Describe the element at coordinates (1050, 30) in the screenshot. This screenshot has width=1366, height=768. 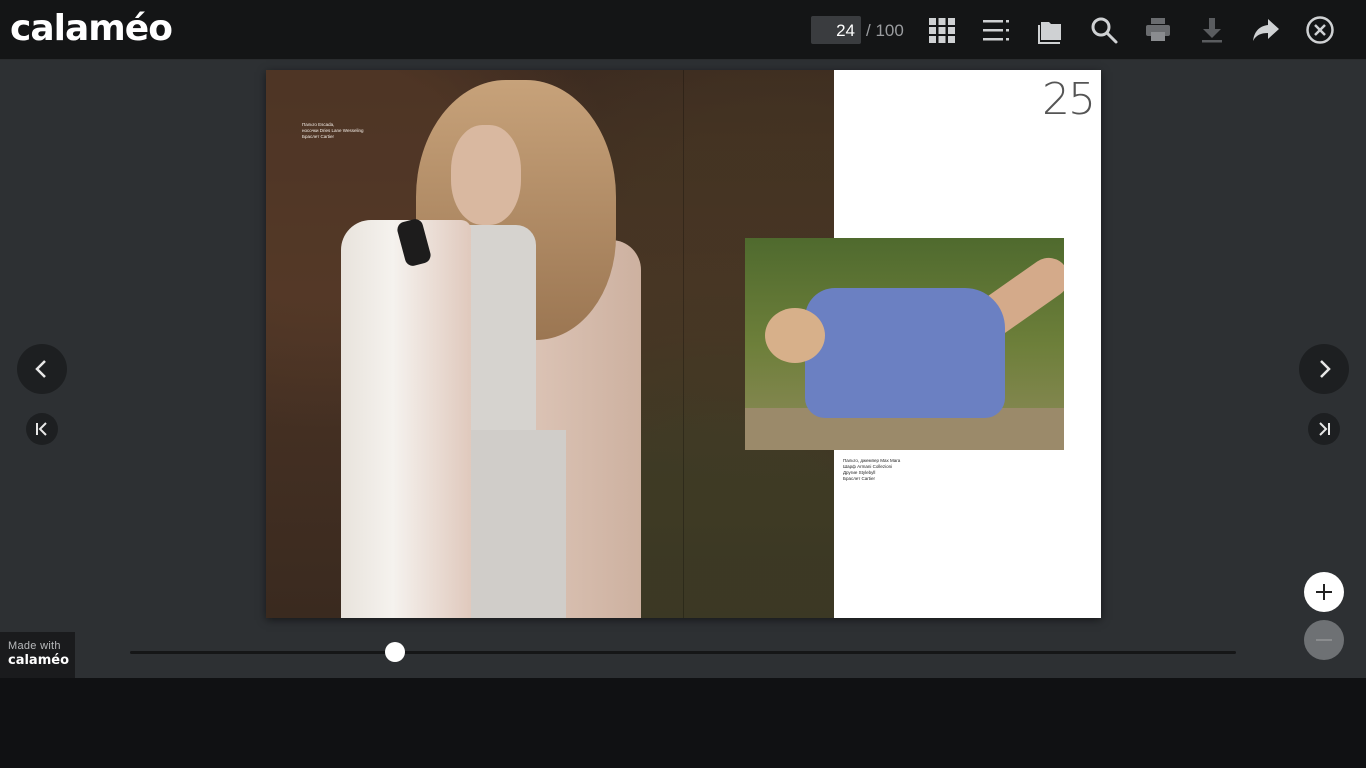
I see `library-icon` at that location.